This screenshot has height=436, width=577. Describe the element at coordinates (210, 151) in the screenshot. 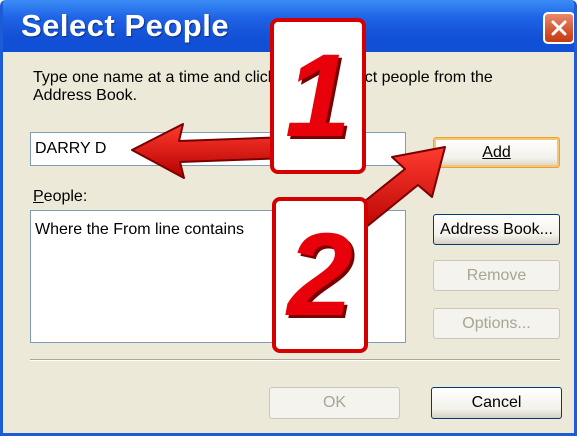

I see `arrow-to-name-input` at that location.